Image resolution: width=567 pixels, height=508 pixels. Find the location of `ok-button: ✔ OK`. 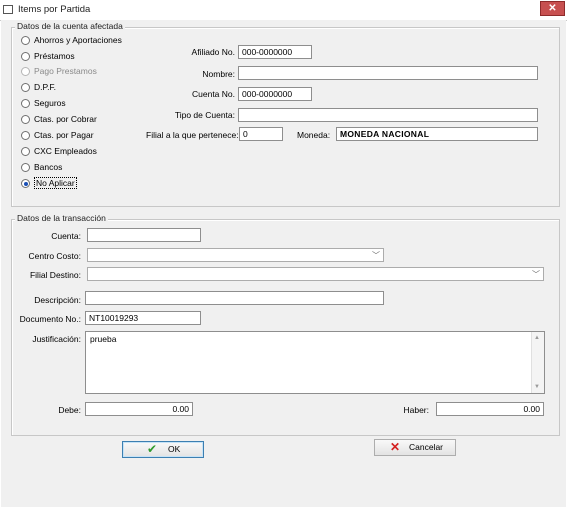

ok-button: ✔ OK is located at coordinates (163, 449).